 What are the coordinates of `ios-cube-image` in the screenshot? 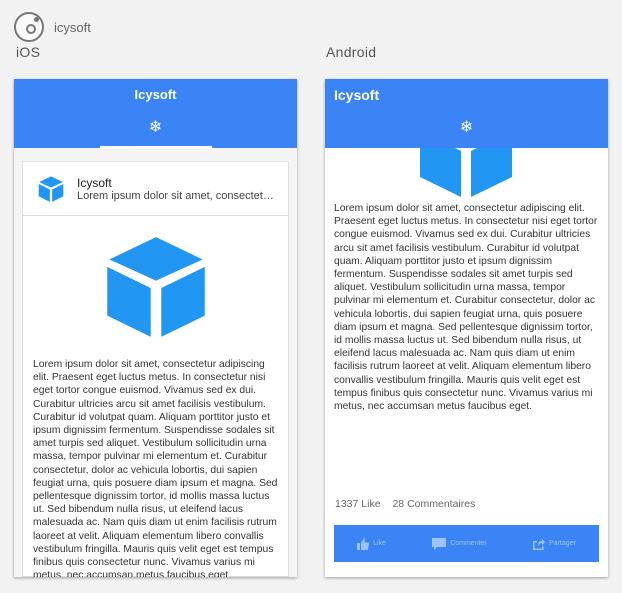 It's located at (155, 287).